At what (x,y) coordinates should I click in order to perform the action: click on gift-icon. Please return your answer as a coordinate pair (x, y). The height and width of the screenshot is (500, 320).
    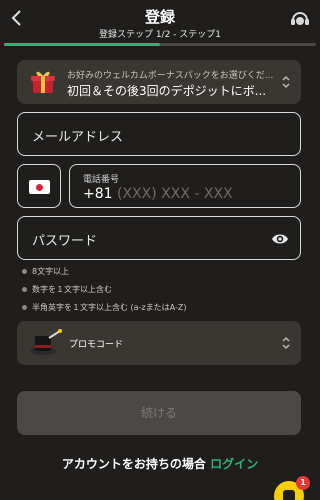
    Looking at the image, I should click on (43, 82).